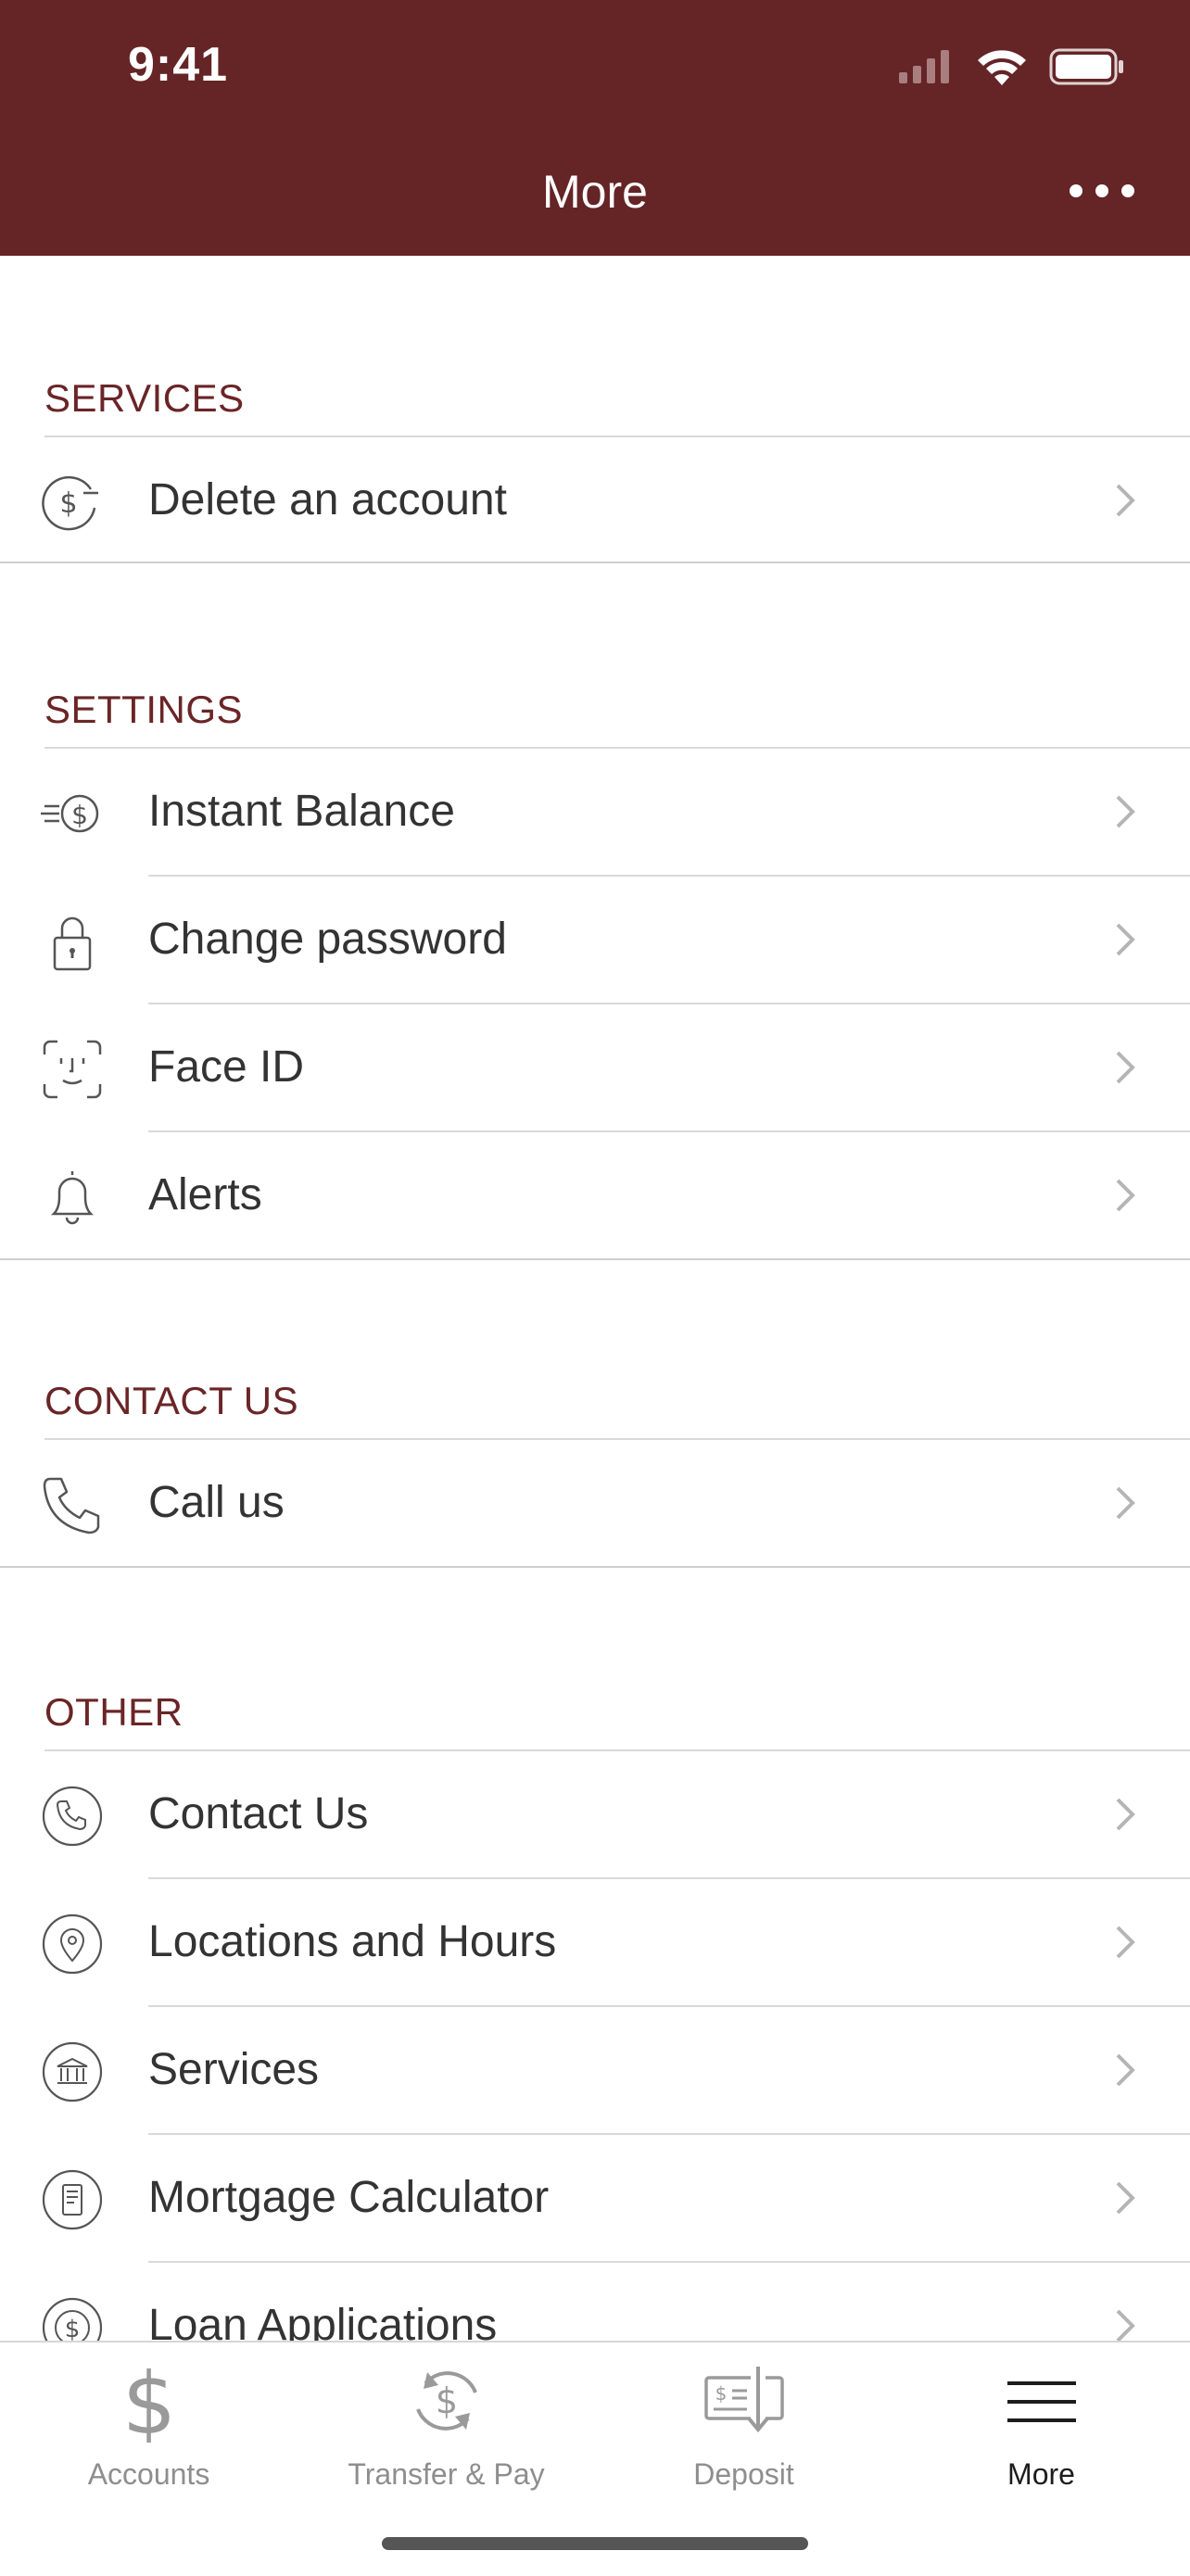  I want to click on menu-item-label: Change password, so click(327, 940).